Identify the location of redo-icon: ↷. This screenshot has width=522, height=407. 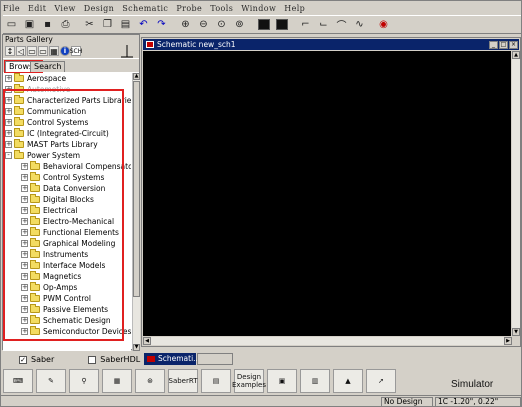
(161, 24).